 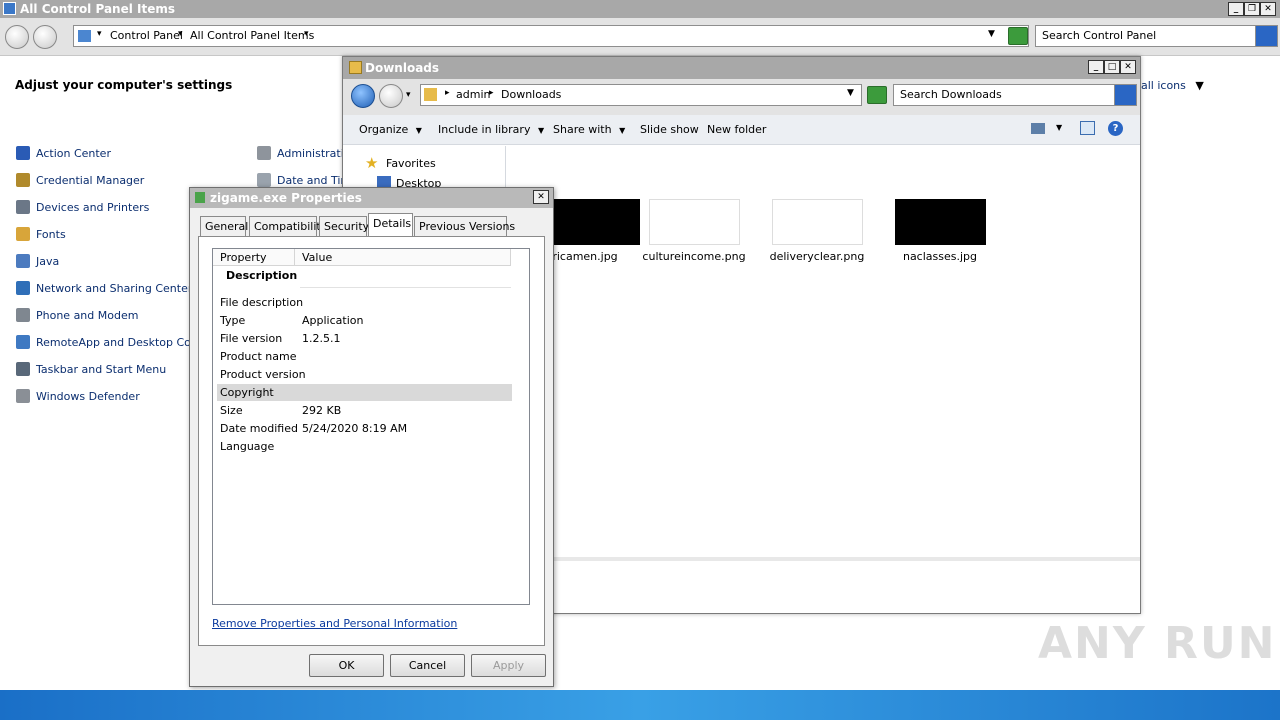 I want to click on cp-item-phone-modem: Phone and Modem, so click(x=77, y=315).